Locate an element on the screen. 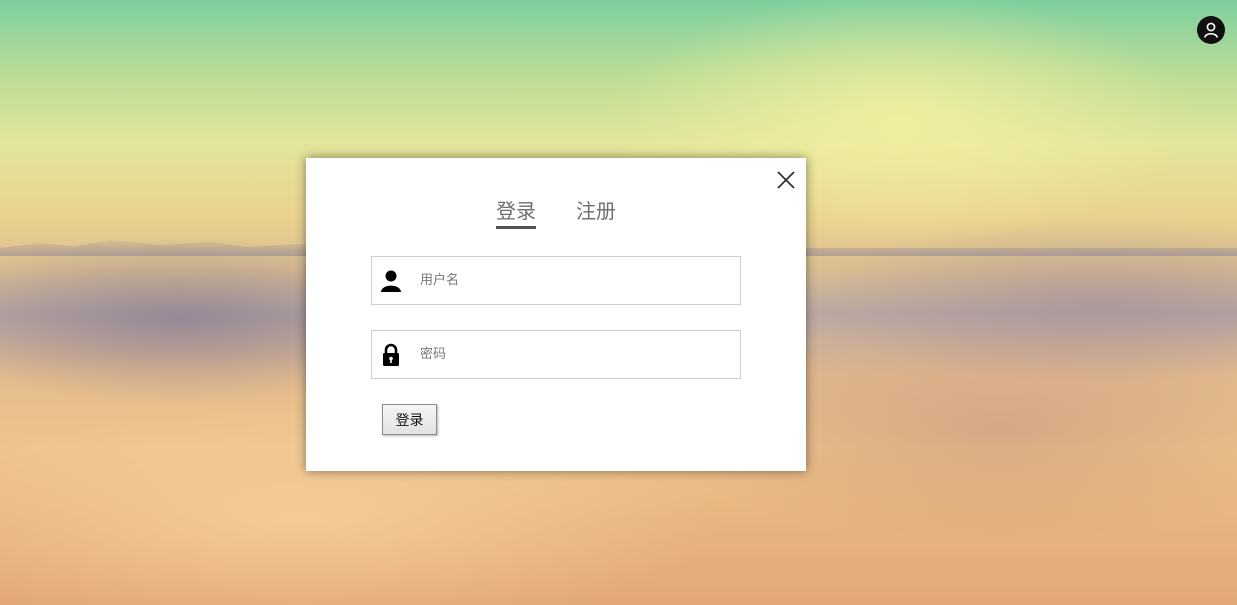  user-circle-icon is located at coordinates (1211, 30).